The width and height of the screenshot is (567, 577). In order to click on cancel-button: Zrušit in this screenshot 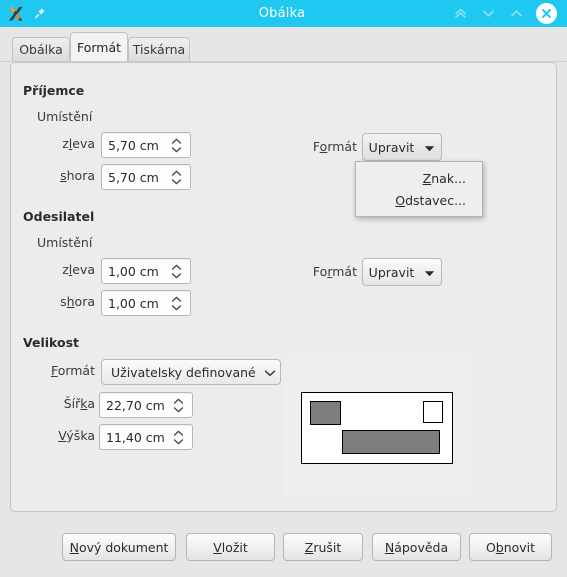, I will do `click(323, 547)`.